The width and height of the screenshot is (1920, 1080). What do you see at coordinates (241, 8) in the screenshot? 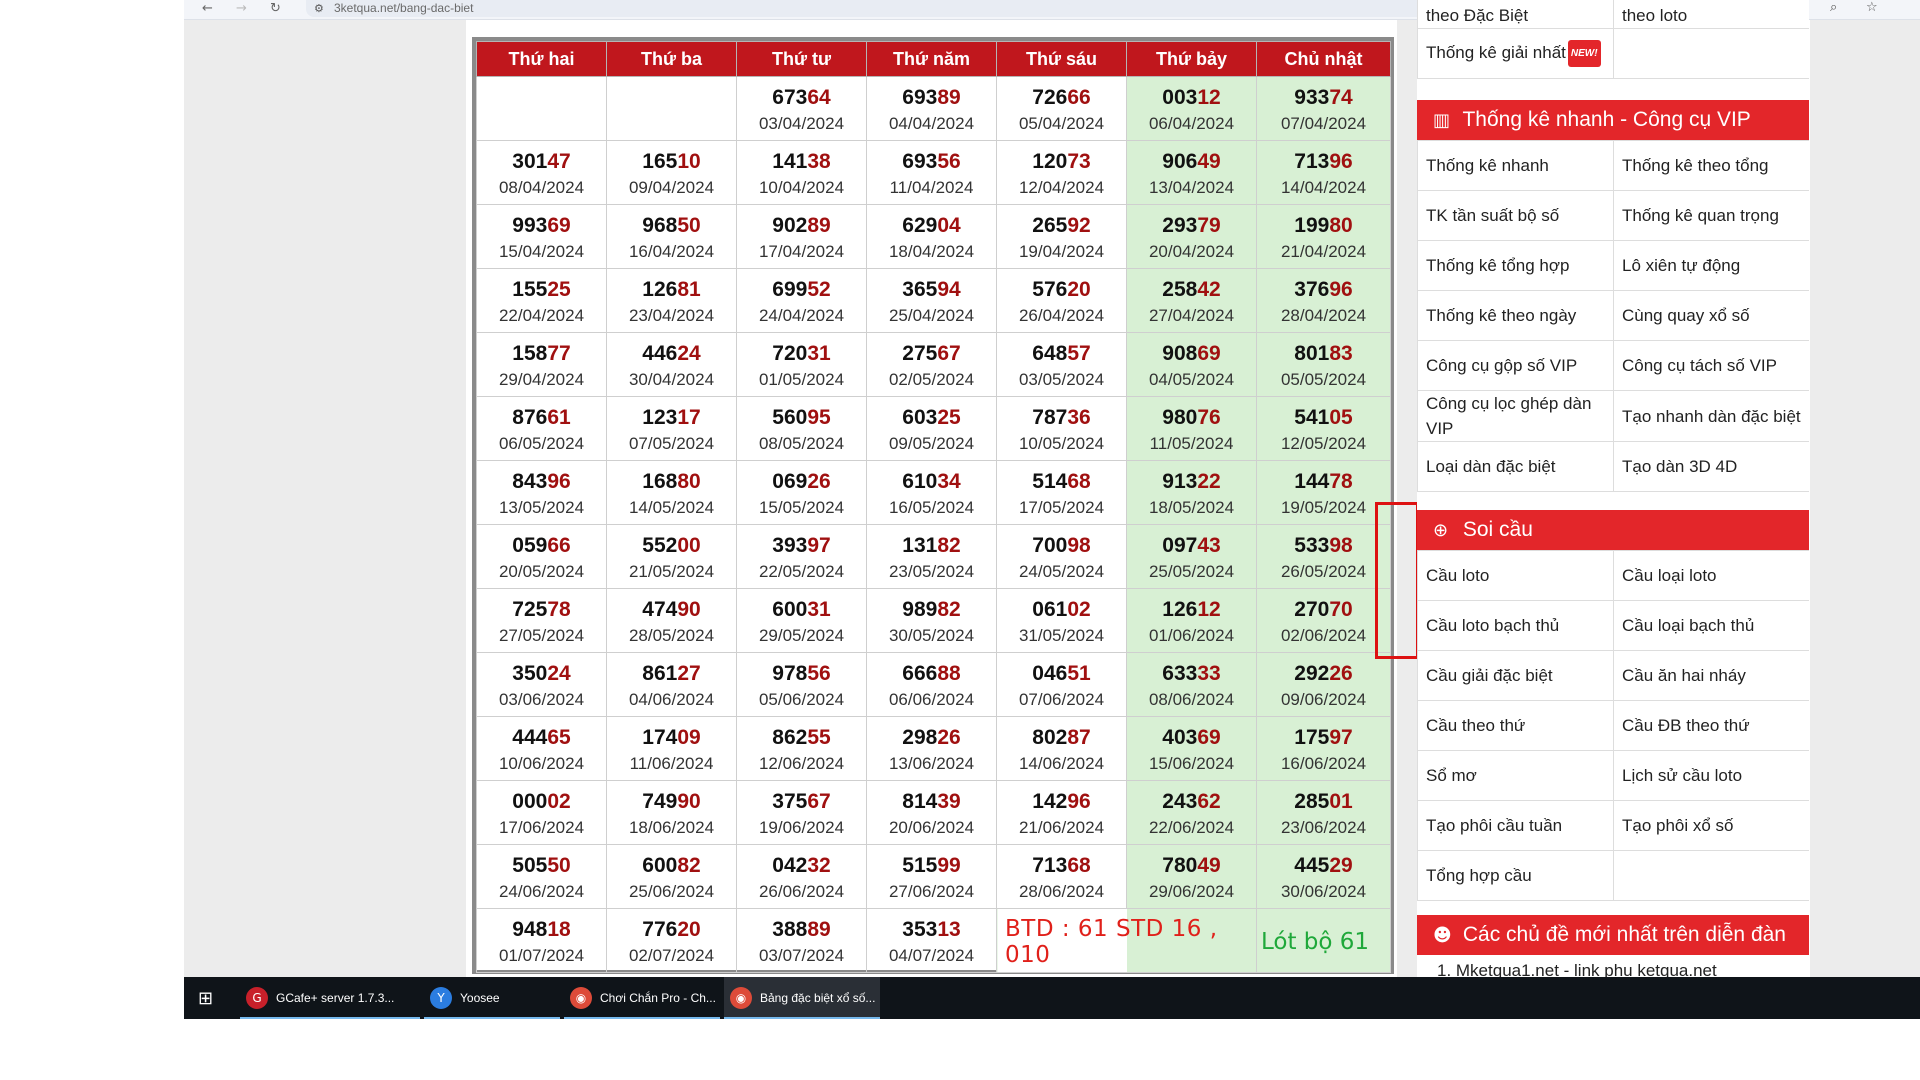
I see `forward-arrow-icon: →` at bounding box center [241, 8].